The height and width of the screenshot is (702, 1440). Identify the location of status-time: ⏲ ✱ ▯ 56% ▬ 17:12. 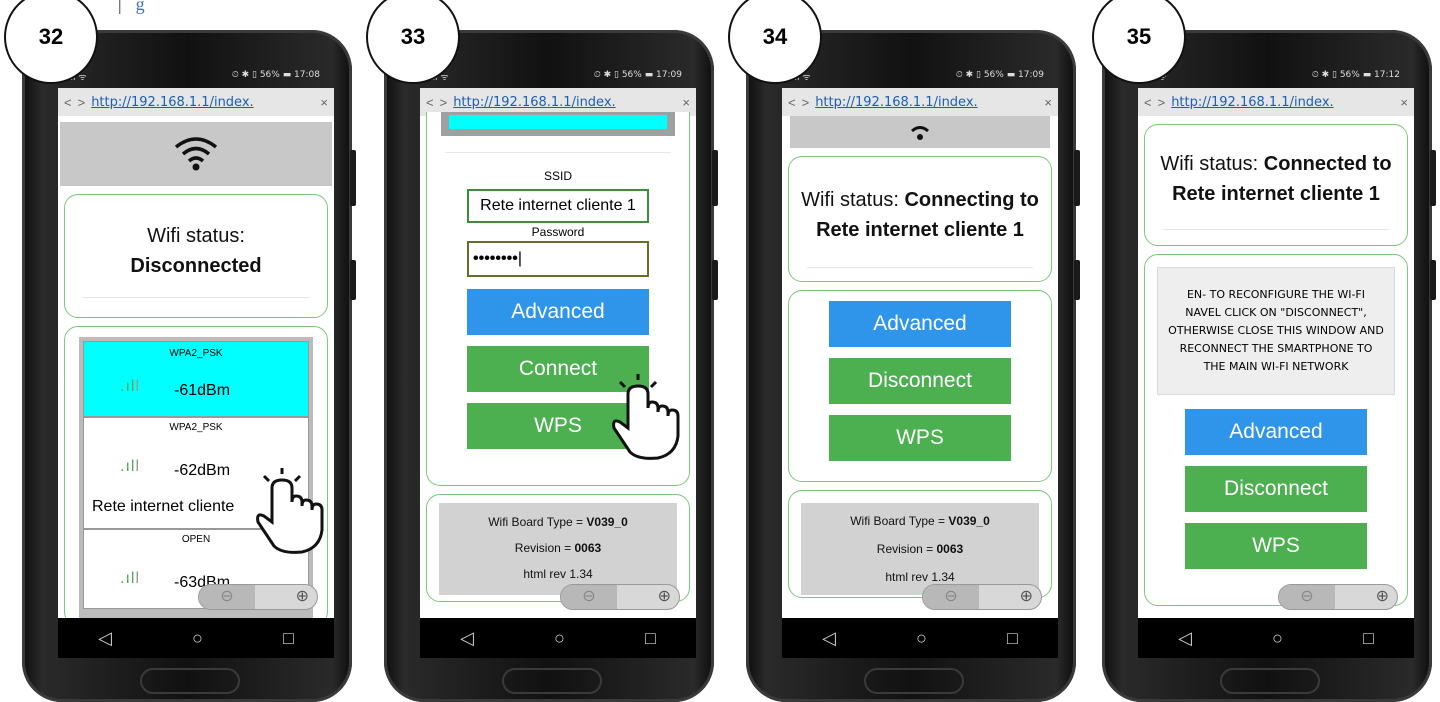
(1355, 75).